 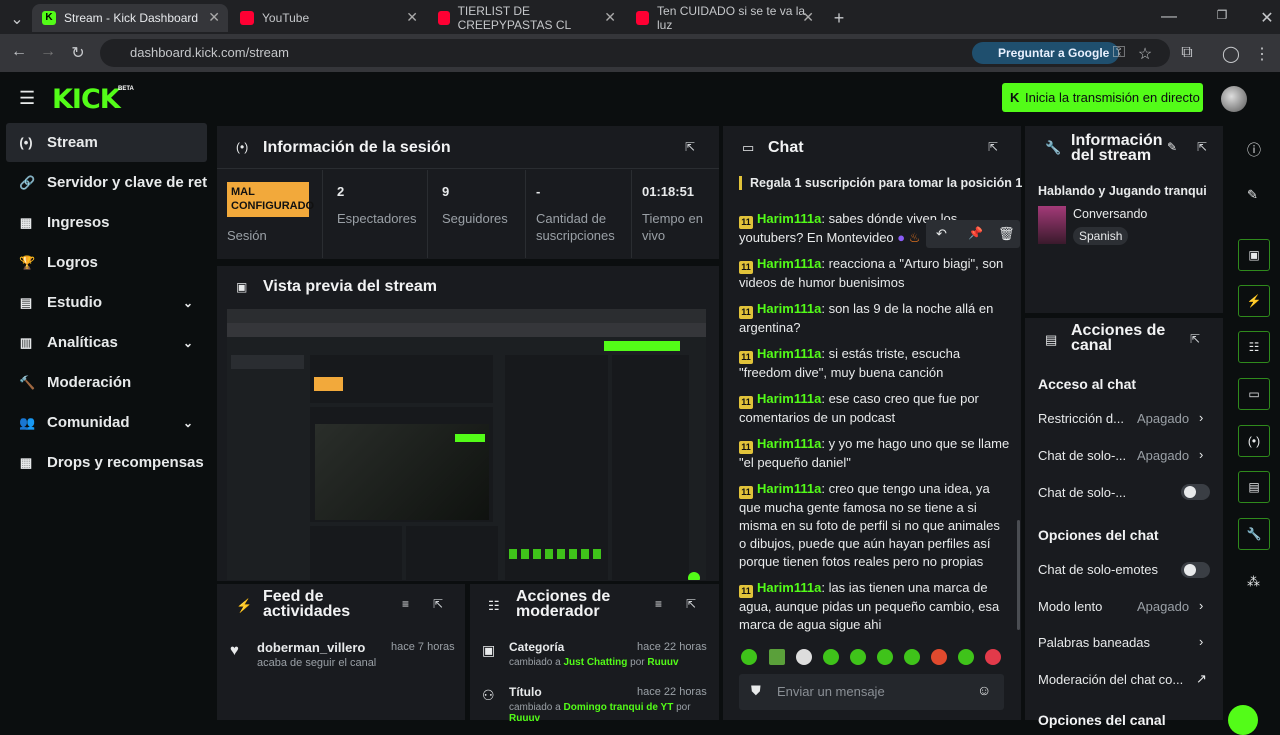 I want to click on kick-logo: KICK, so click(x=86, y=99).